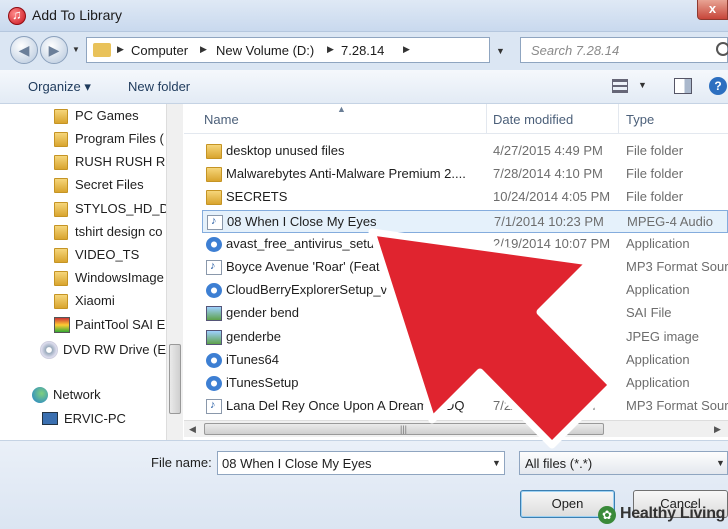 This screenshot has width=728, height=529. What do you see at coordinates (107, 115) in the screenshot?
I see `sidebar-item-label: PC Games` at bounding box center [107, 115].